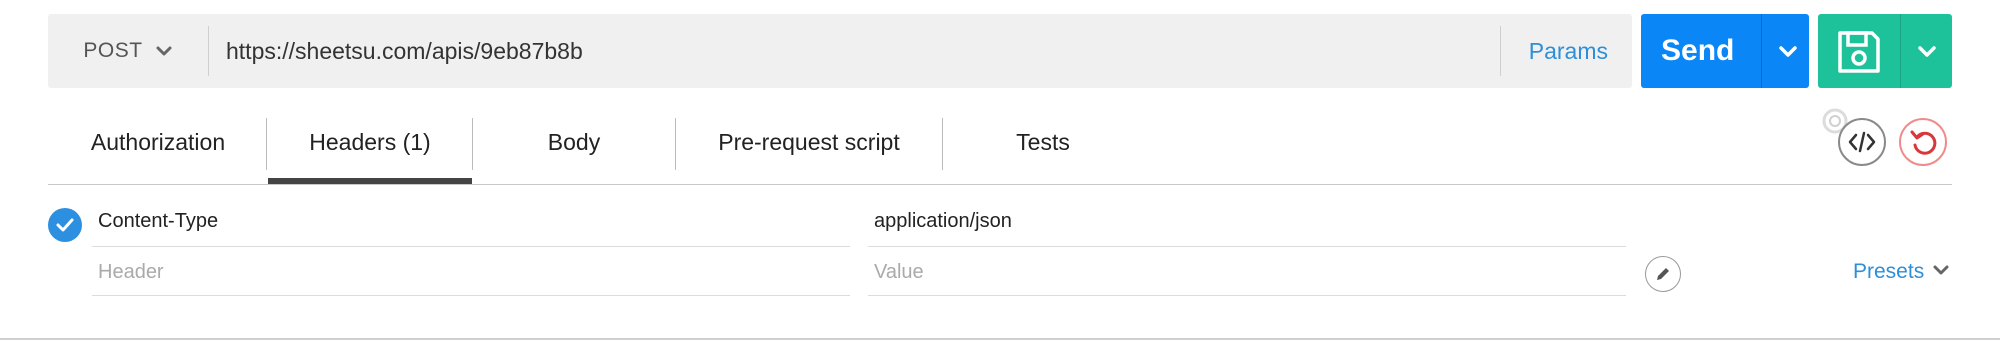  Describe the element at coordinates (1000, 184) in the screenshot. I see `tabs-rule` at that location.